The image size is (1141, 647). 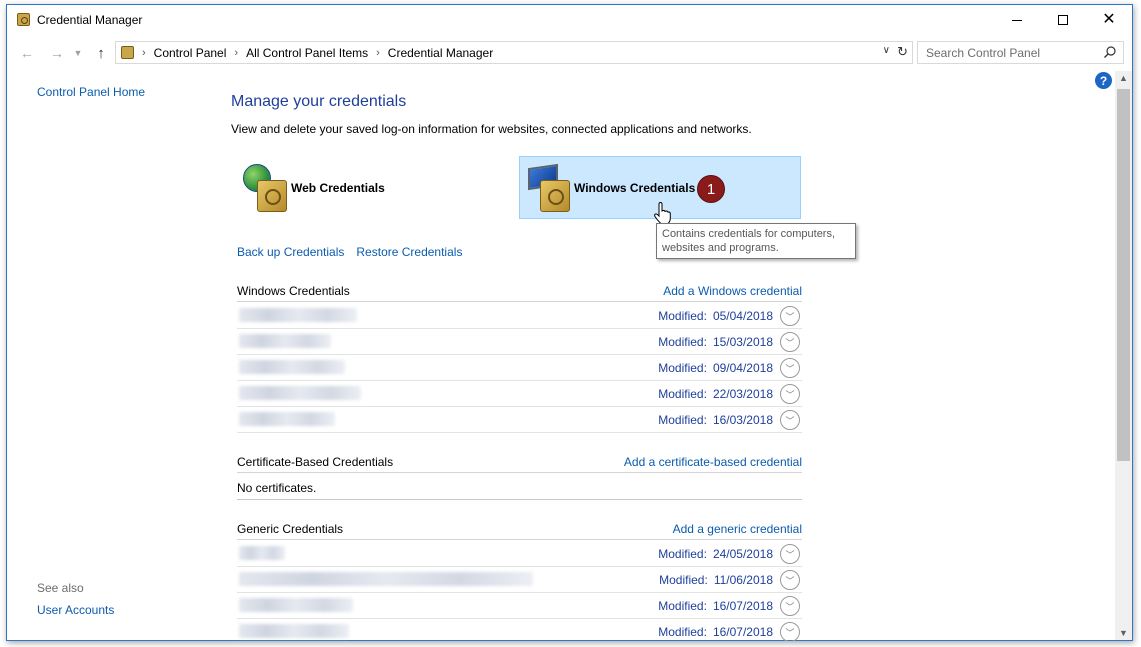 I want to click on close-icon: ✕, so click(x=1109, y=19).